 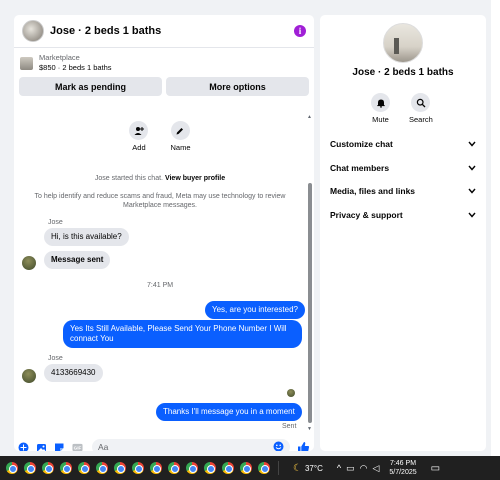 I want to click on svg-text: GIF, so click(x=78, y=447).